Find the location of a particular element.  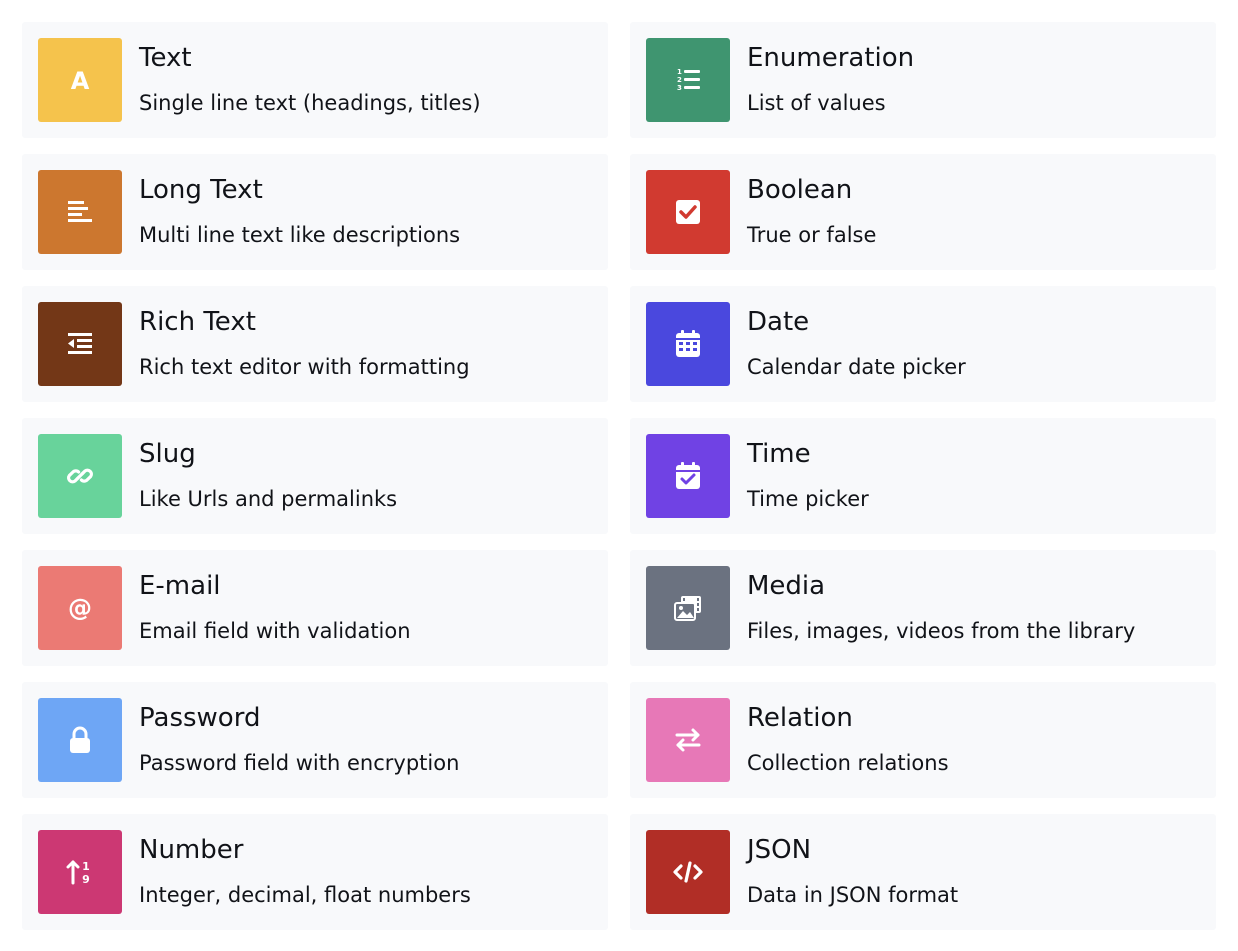

field-type-description: List of values is located at coordinates (816, 103).